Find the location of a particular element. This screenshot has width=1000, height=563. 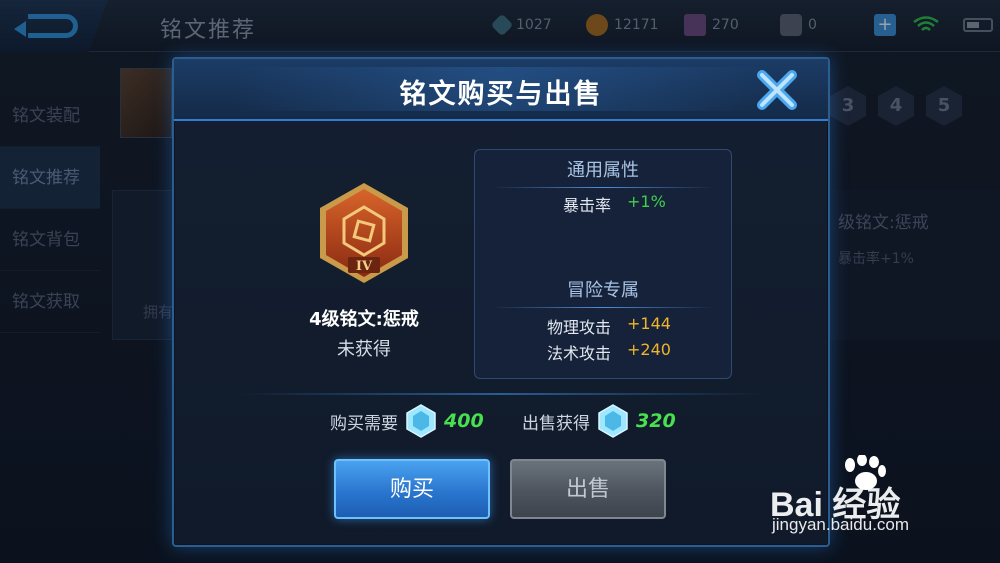

divider is located at coordinates (501, 394).